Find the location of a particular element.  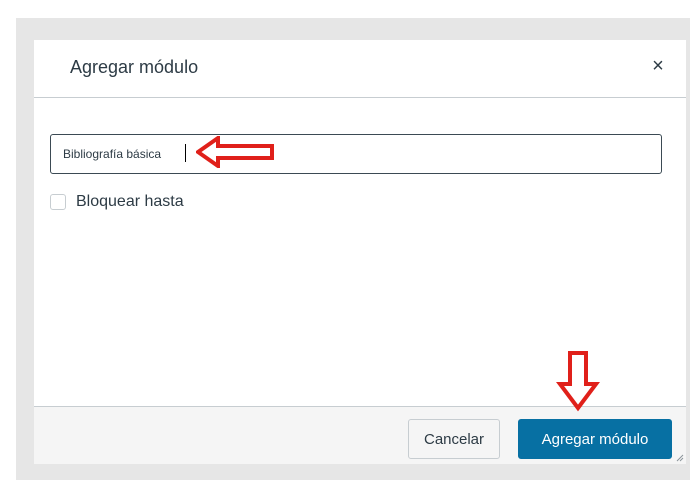

dialog-footer: Cancelar Agregar módulo is located at coordinates (360, 435).